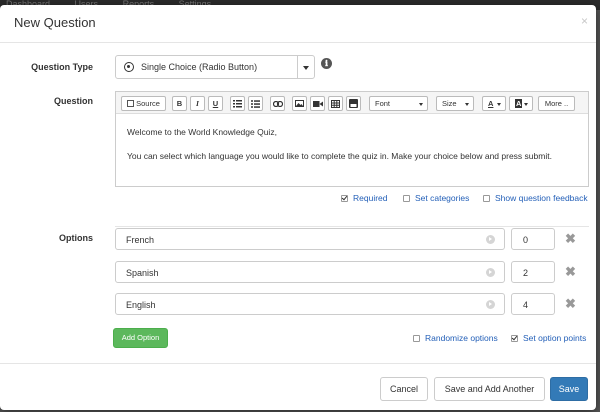  I want to click on question-label: Question, so click(73, 101).